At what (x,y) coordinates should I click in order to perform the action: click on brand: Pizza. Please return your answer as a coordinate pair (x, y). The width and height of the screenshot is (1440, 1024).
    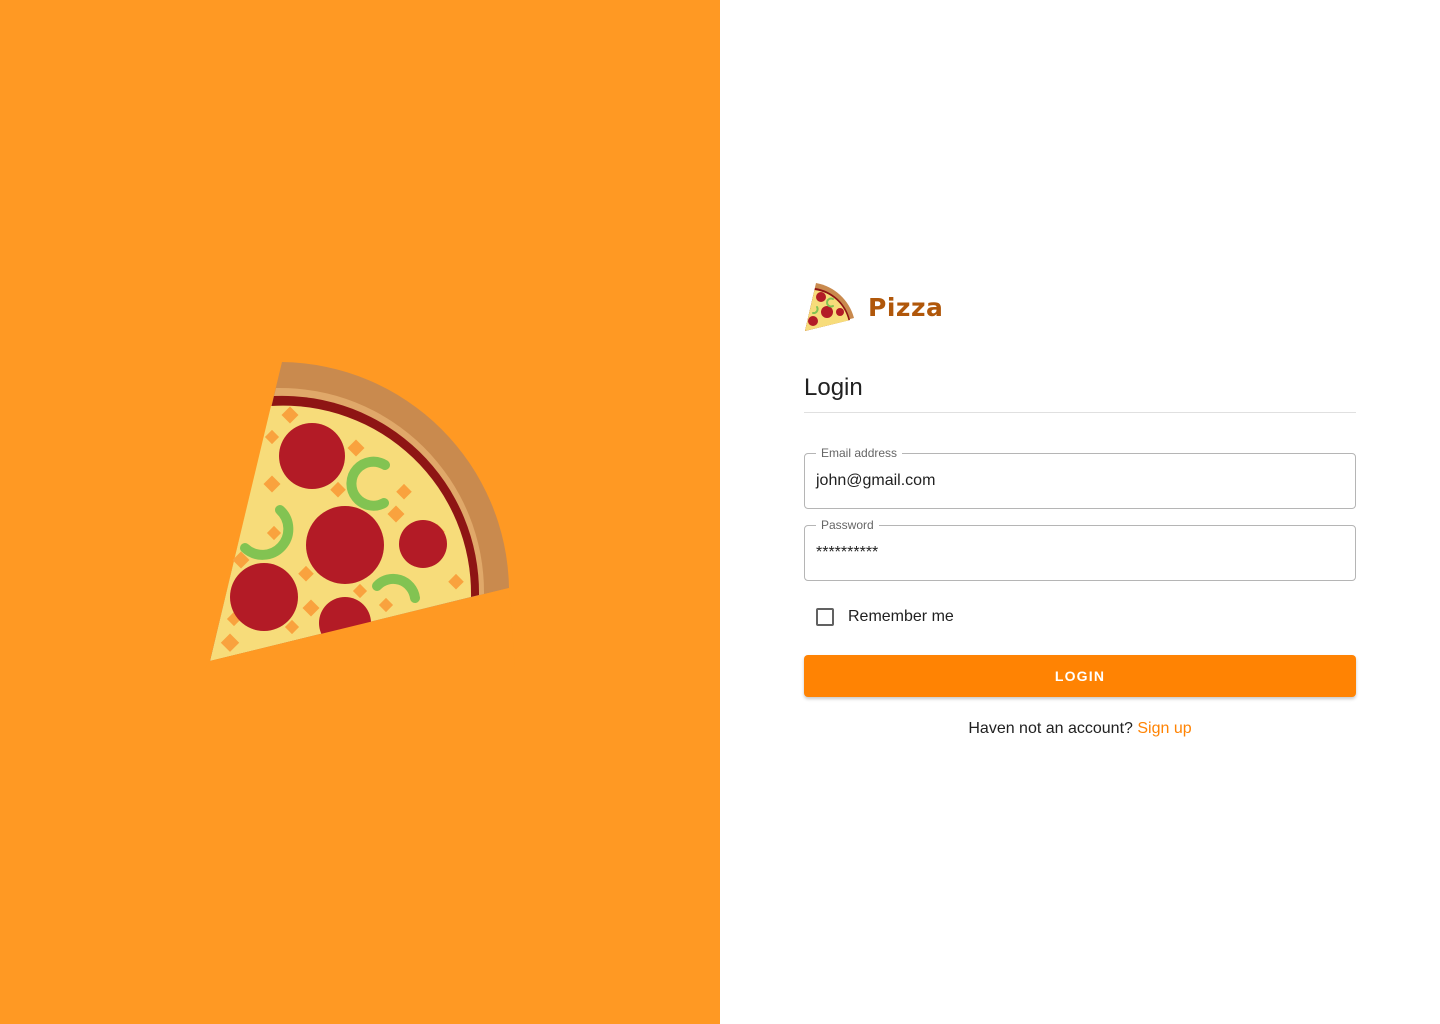
    Looking at the image, I should click on (873, 307).